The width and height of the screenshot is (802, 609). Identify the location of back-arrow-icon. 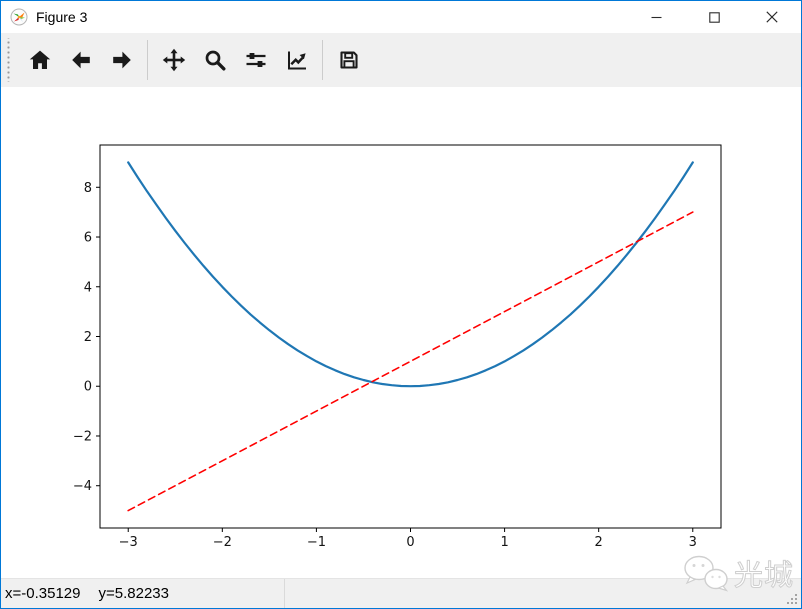
(80, 60).